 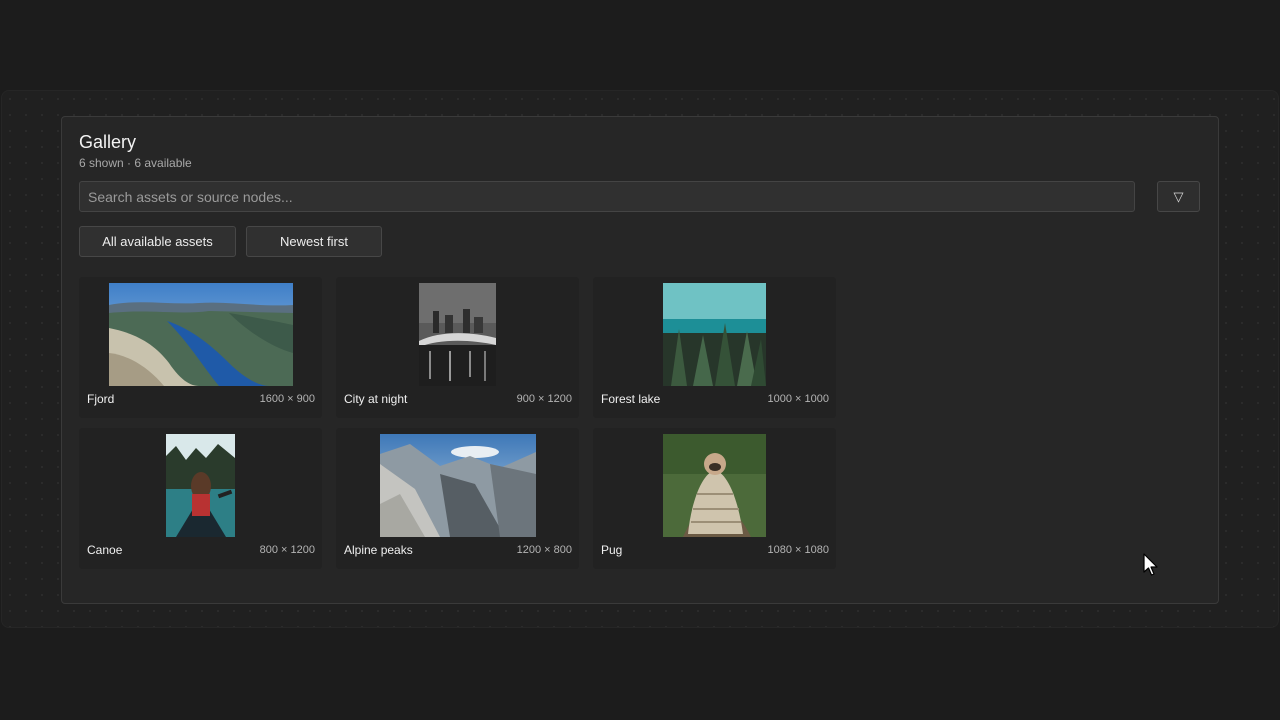 I want to click on canoe-thumbnail, so click(x=200, y=485).